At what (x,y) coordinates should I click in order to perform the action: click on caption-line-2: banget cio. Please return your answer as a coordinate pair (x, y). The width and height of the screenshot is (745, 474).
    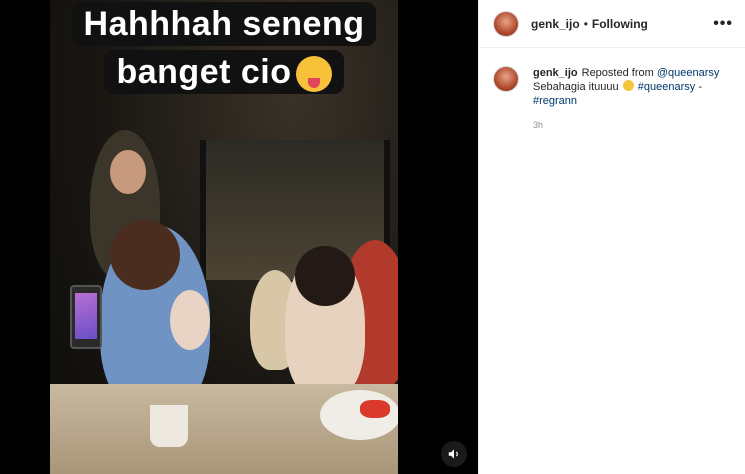
    Looking at the image, I should click on (224, 72).